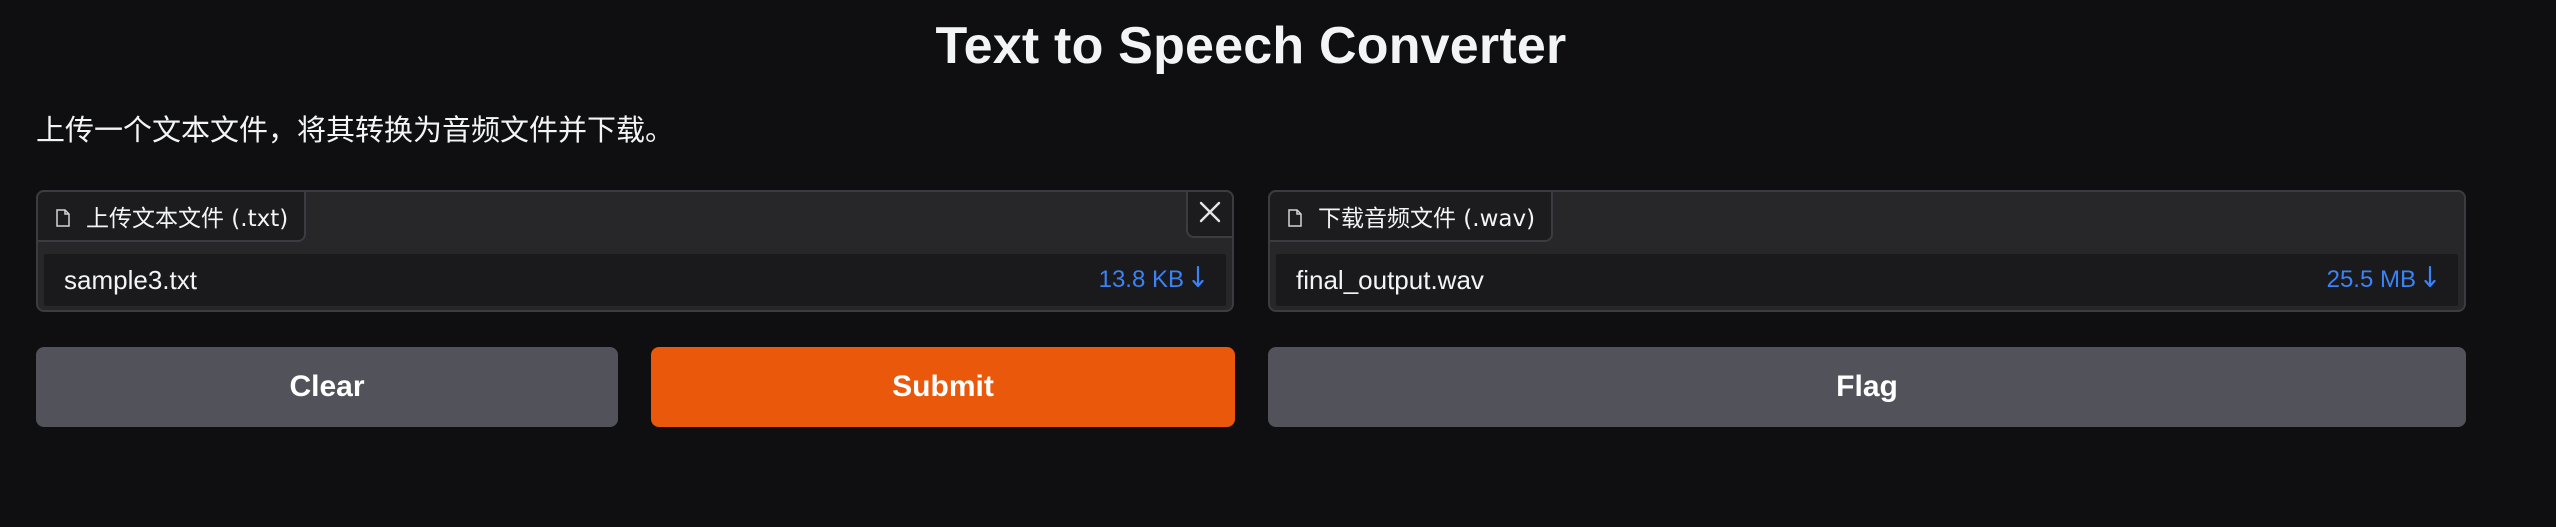 The width and height of the screenshot is (2556, 527). Describe the element at coordinates (1867, 251) in the screenshot. I see `output-file-panel: 下载音频文件 (.wav) final_output.wav 25.5 MB` at that location.